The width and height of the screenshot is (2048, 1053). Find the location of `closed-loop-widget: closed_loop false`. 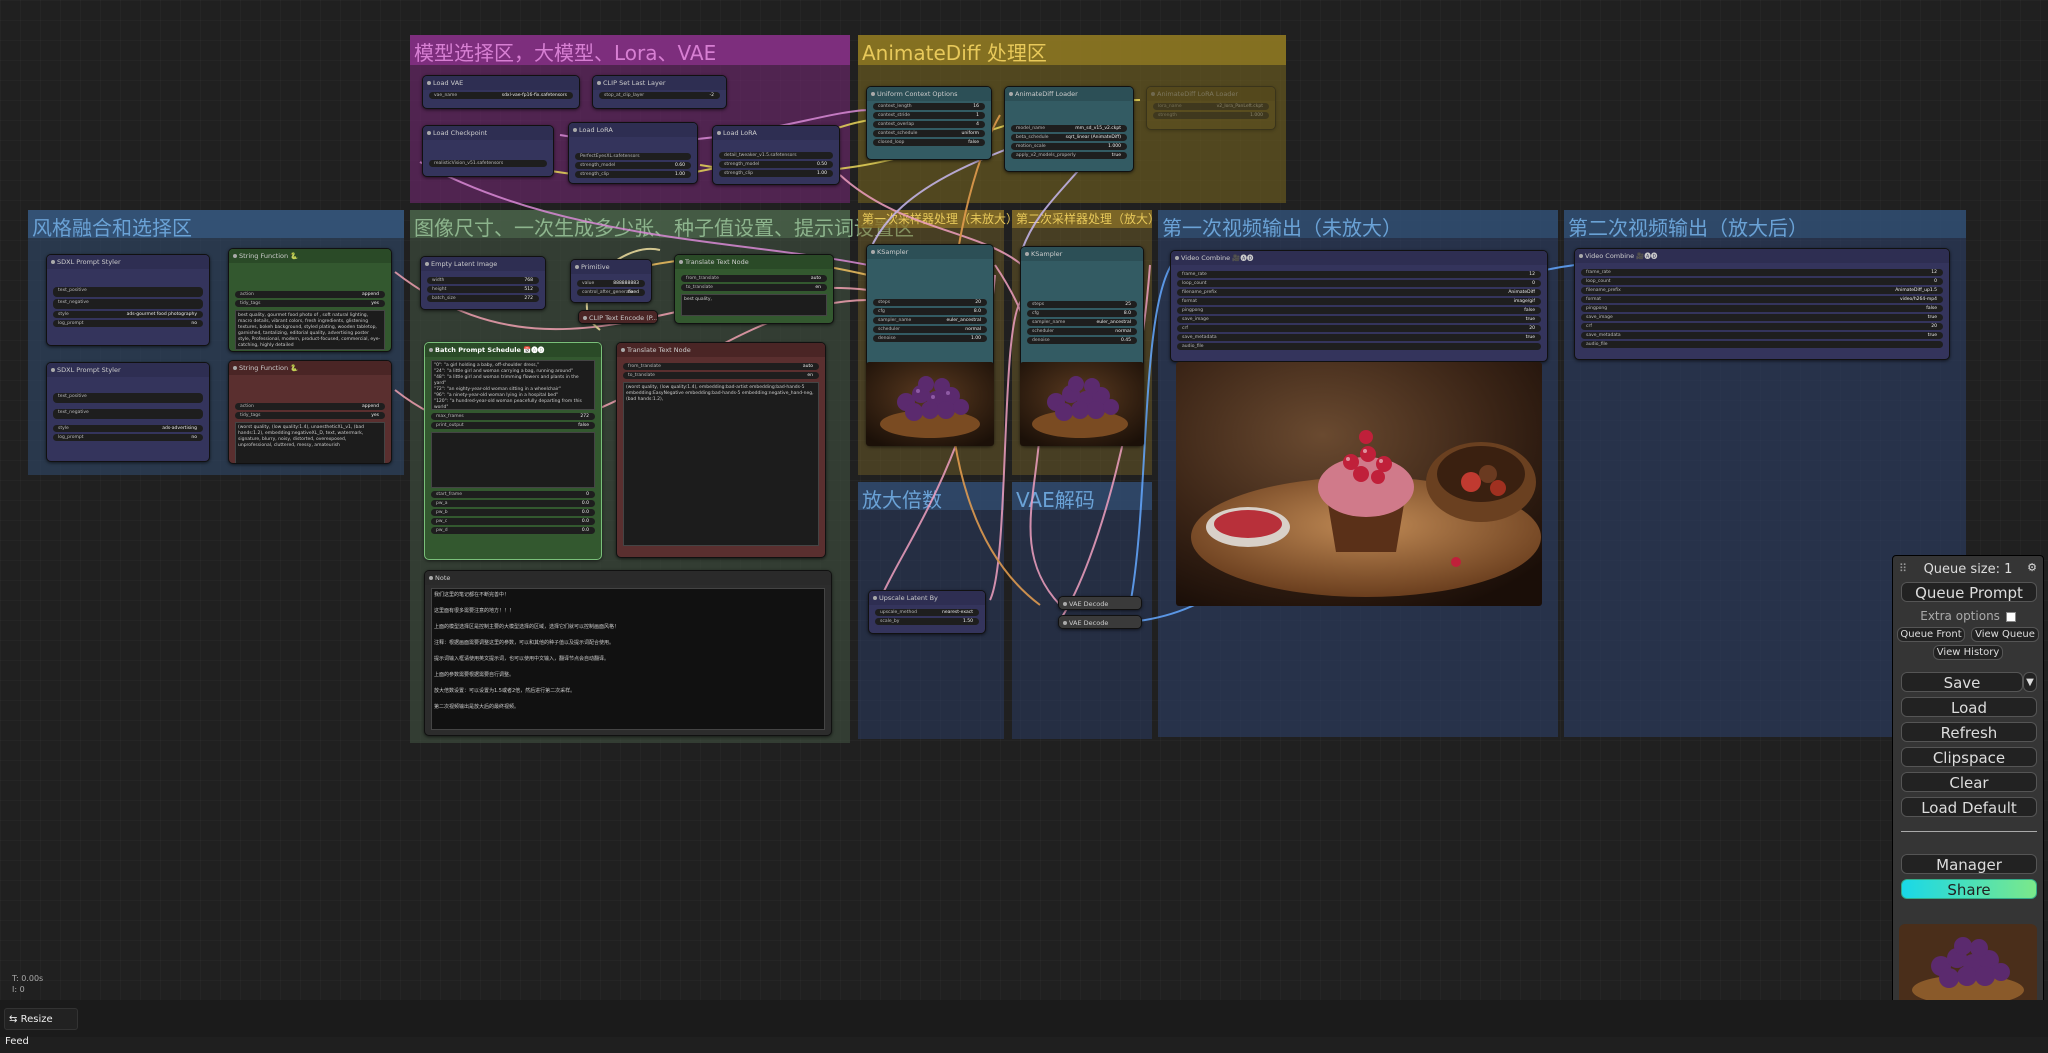

closed-loop-widget: closed_loop false is located at coordinates (929, 142).